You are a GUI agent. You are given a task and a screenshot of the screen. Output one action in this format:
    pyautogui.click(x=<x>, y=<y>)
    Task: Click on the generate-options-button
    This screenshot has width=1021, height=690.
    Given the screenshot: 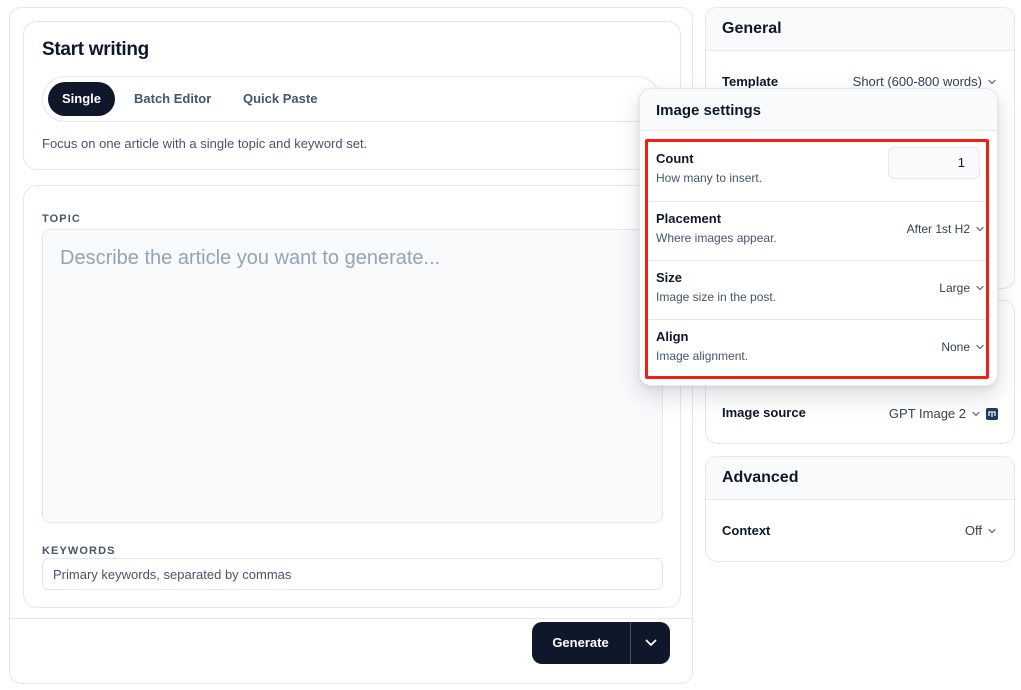 What is the action you would take?
    pyautogui.click(x=650, y=643)
    